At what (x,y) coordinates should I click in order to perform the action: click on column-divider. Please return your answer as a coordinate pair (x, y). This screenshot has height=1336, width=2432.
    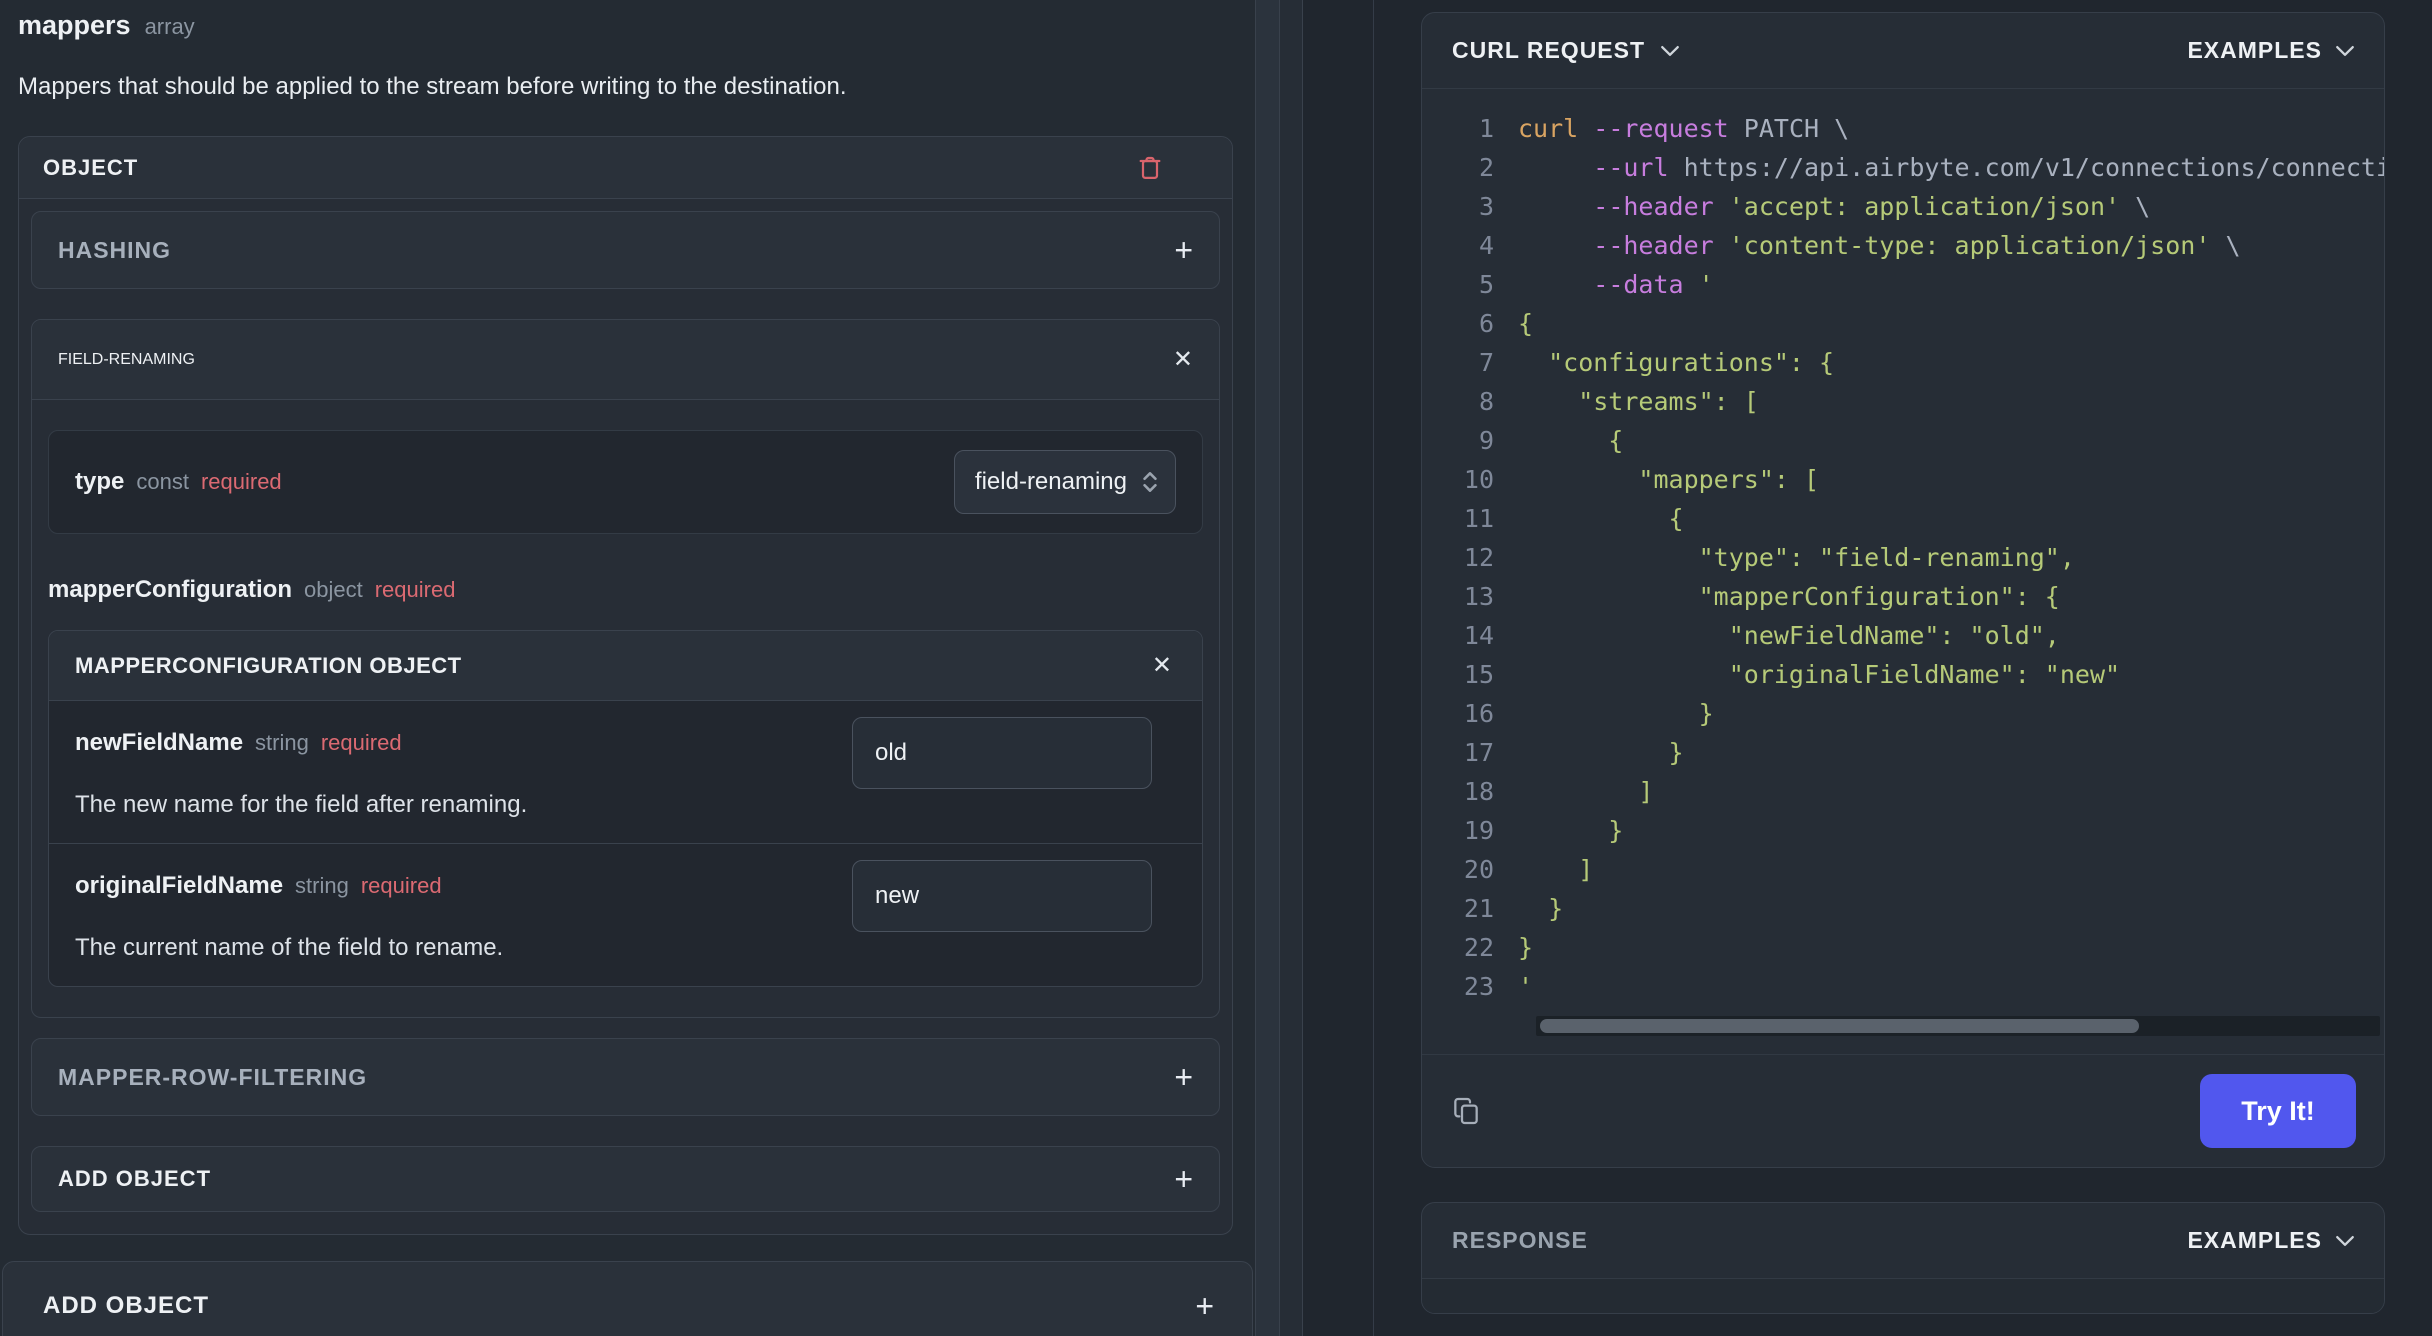
    Looking at the image, I should click on (1373, 668).